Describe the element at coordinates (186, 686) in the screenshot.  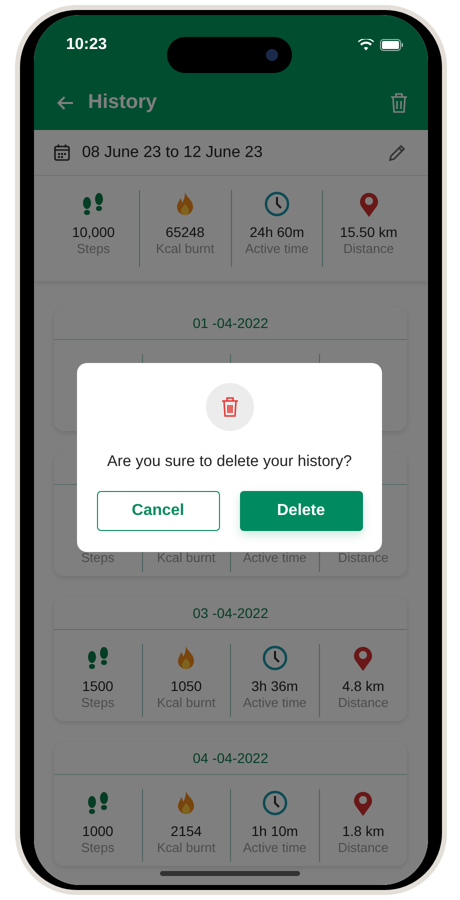
I see `stat-value: 1050` at that location.